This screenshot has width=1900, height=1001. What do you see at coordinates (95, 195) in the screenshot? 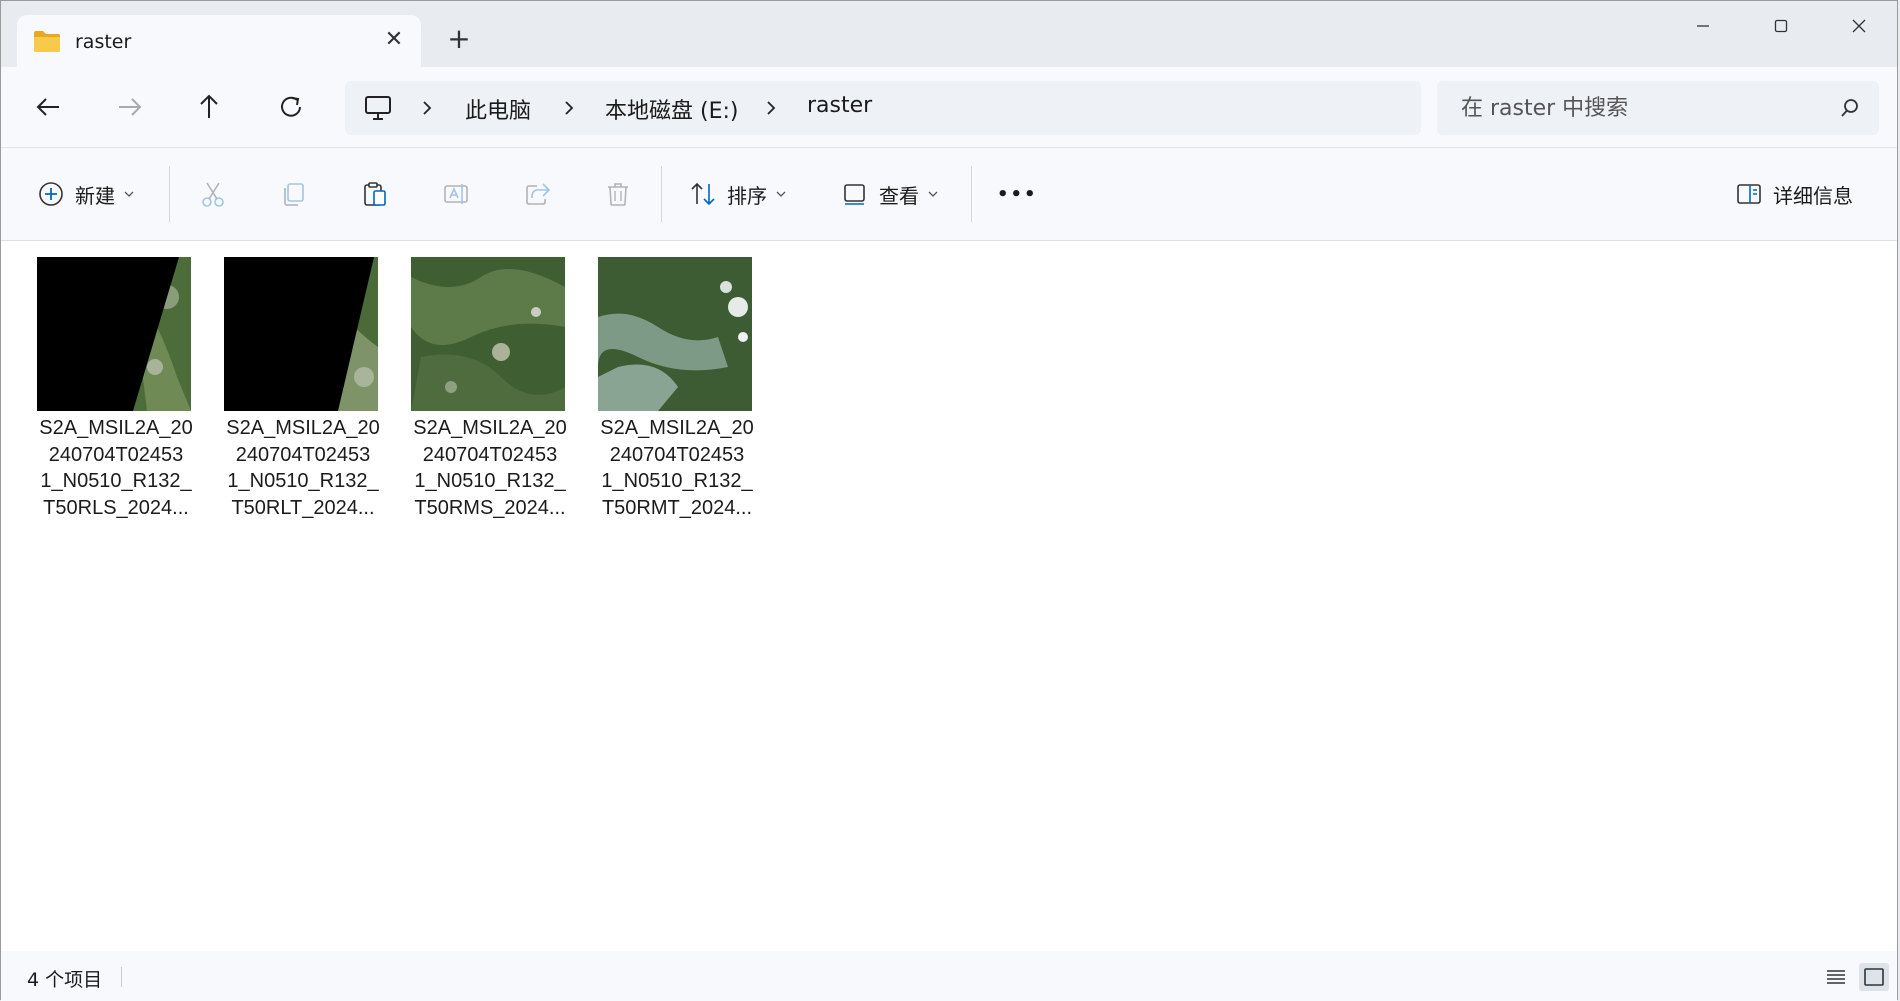
I see `new-label: 新建` at bounding box center [95, 195].